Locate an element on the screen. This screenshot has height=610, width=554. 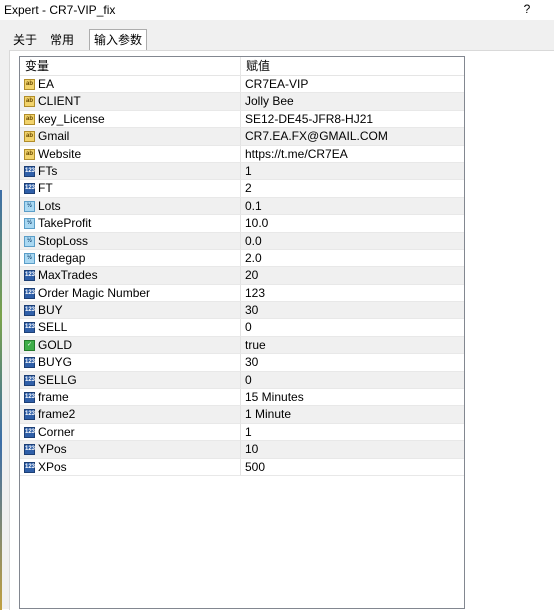
background-chart-strip is located at coordinates (1, 400).